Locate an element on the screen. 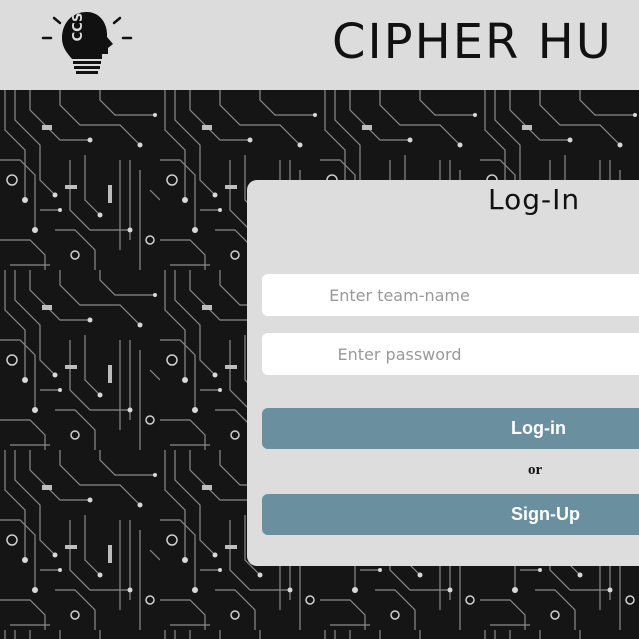 Image resolution: width=639 pixels, height=639 pixels. site-title: CIPHER HU is located at coordinates (472, 42).